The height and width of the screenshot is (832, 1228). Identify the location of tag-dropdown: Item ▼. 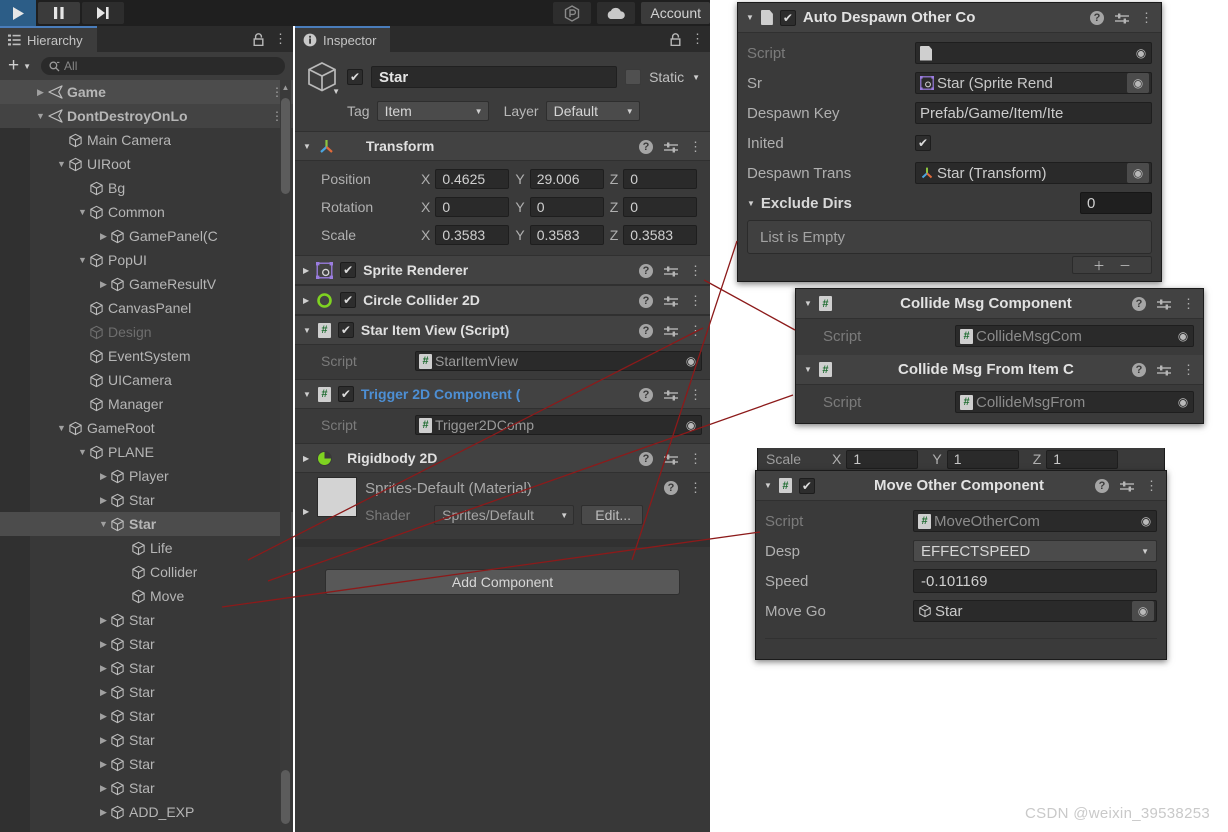
(432, 111).